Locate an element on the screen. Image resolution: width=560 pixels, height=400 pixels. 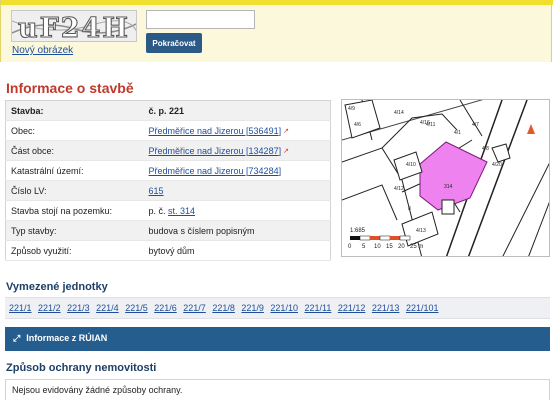
row-label: Způsob využití: is located at coordinates (74, 250).